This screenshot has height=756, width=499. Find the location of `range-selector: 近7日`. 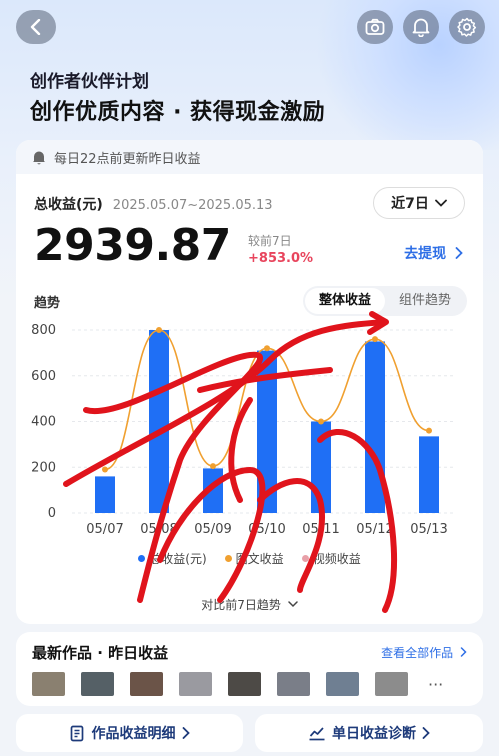

range-selector: 近7日 is located at coordinates (419, 203).